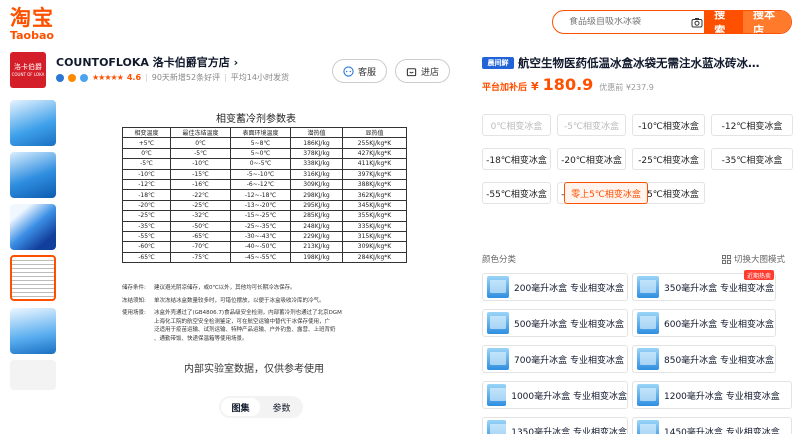 The height and width of the screenshot is (434, 800). Describe the element at coordinates (239, 301) in the screenshot. I see `note-text: 单次冻结冰盒数量较多时，可错位摆放，以便于冰盒吸收冷库的冷气。` at that location.